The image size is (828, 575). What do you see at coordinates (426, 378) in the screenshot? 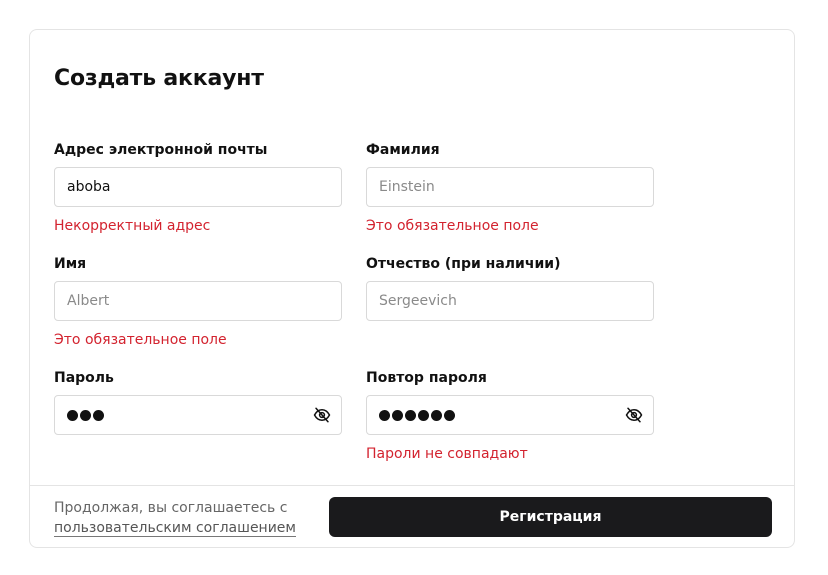
I see `password-repeat-label: Повтор пароля` at bounding box center [426, 378].